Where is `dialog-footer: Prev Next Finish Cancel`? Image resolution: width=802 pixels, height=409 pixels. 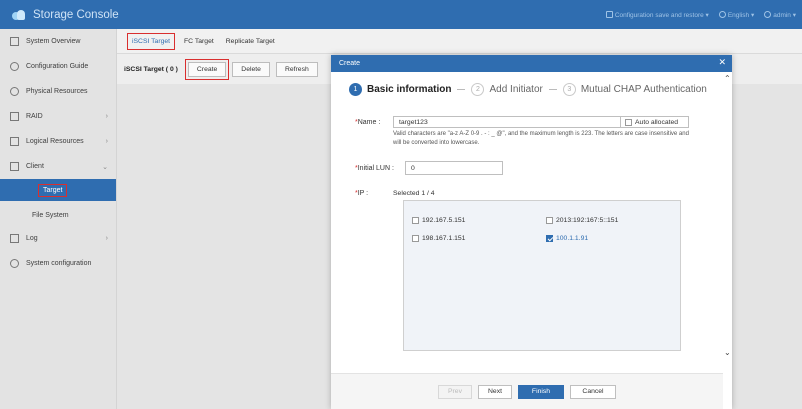 dialog-footer: Prev Next Finish Cancel is located at coordinates (527, 391).